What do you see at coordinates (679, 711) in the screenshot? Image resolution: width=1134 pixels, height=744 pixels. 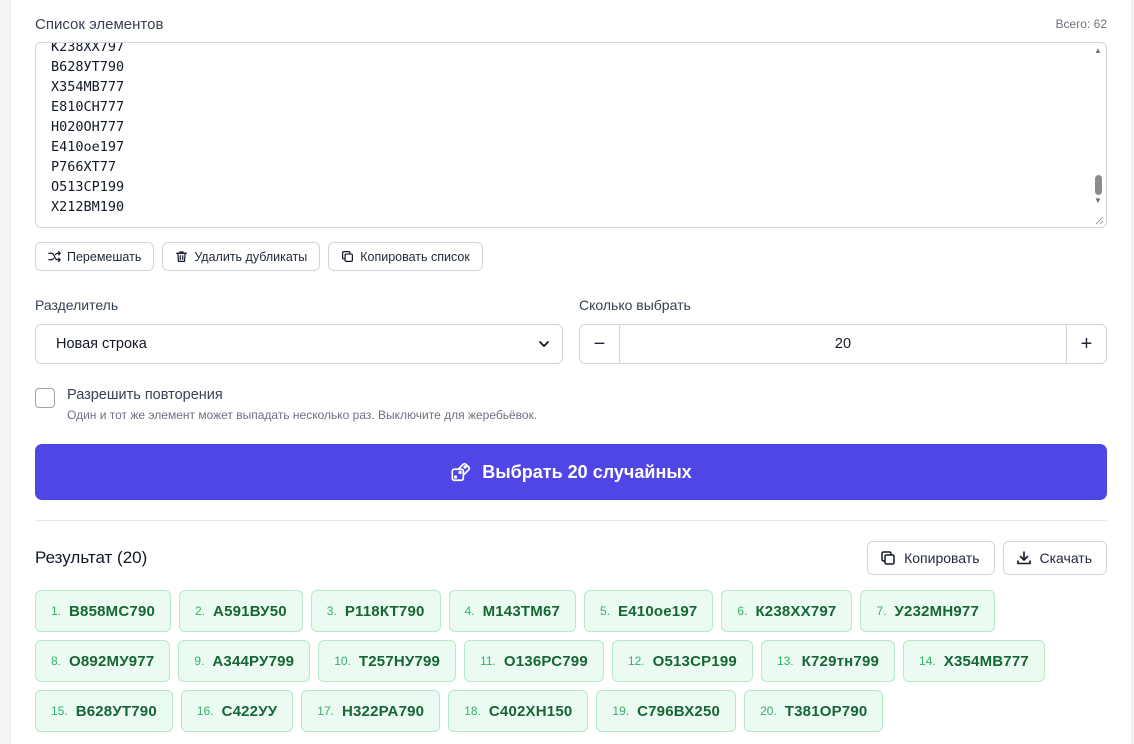 I see `result-value: С796ВХ250` at bounding box center [679, 711].